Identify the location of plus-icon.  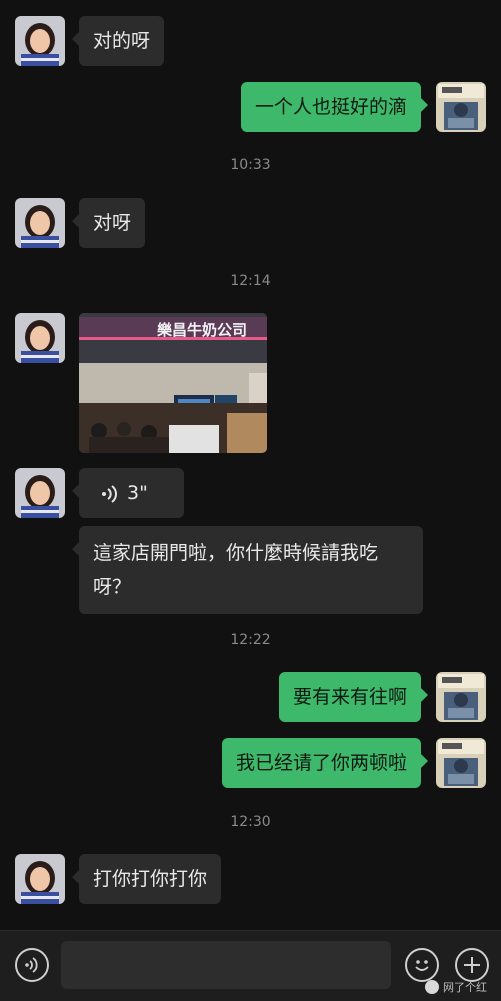
(472, 965).